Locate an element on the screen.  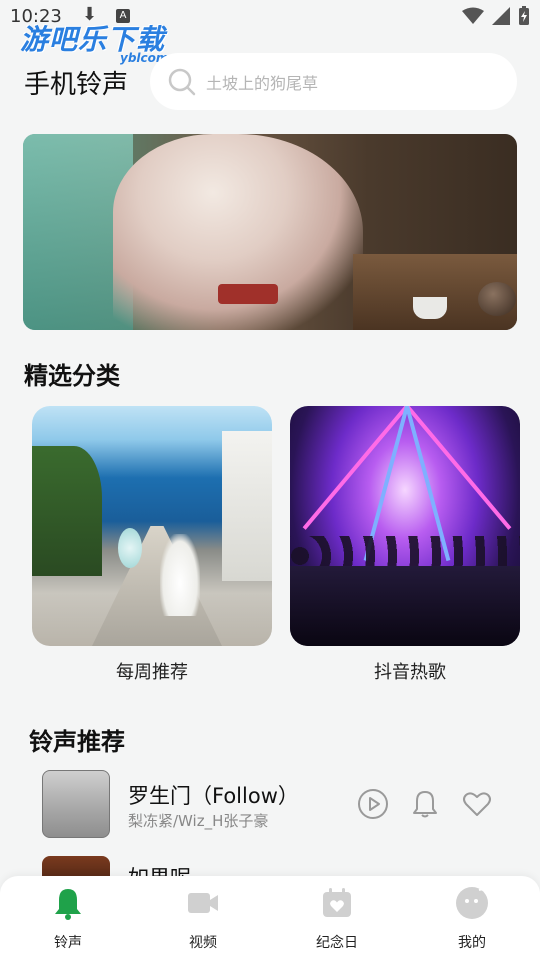
nav-label: 视频 is located at coordinates (203, 943).